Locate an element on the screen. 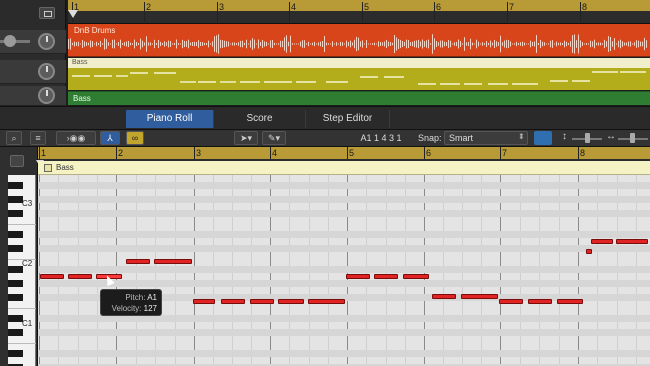  note-info-tooltip: Pitch: A1 Velocity: 127 is located at coordinates (131, 302).